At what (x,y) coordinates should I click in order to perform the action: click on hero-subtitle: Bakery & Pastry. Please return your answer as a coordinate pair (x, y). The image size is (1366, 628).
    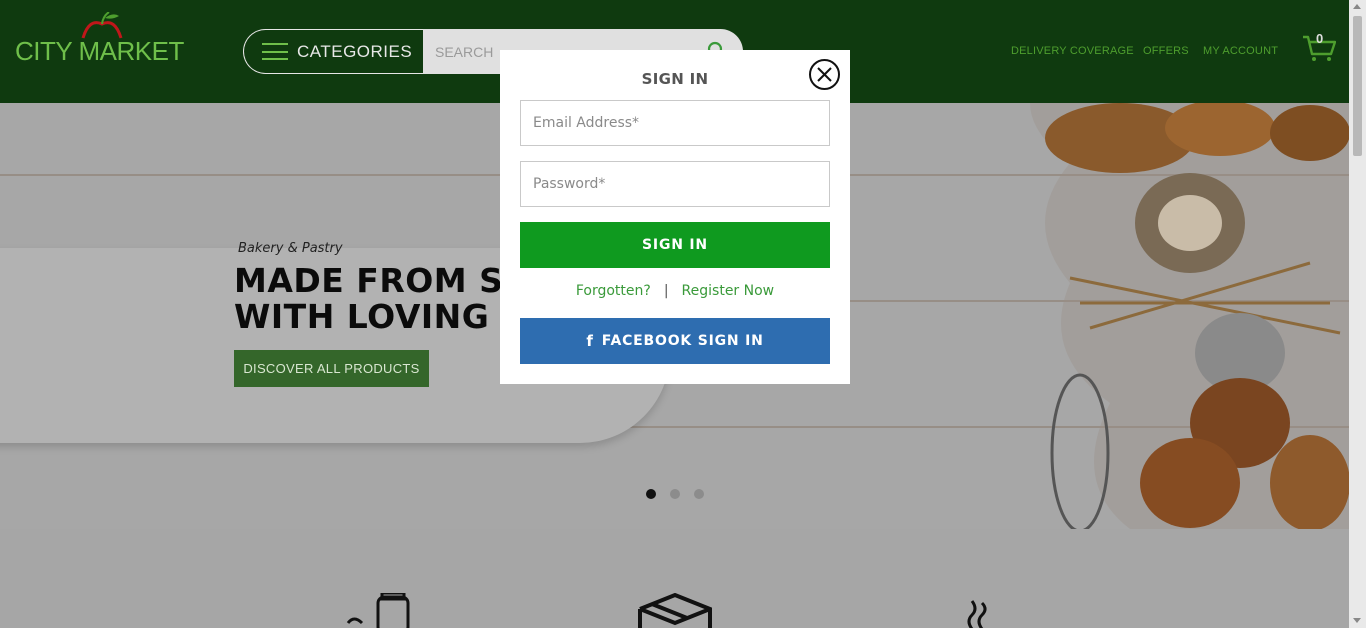
    Looking at the image, I should click on (290, 248).